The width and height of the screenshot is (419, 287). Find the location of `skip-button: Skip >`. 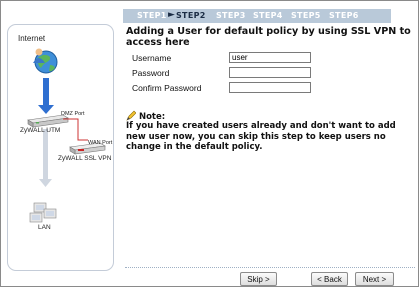

skip-button: Skip > is located at coordinates (258, 279).